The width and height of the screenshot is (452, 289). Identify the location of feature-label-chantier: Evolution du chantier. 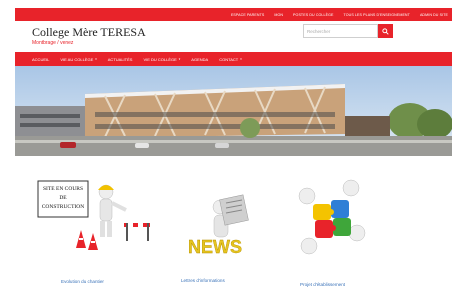
(82, 281).